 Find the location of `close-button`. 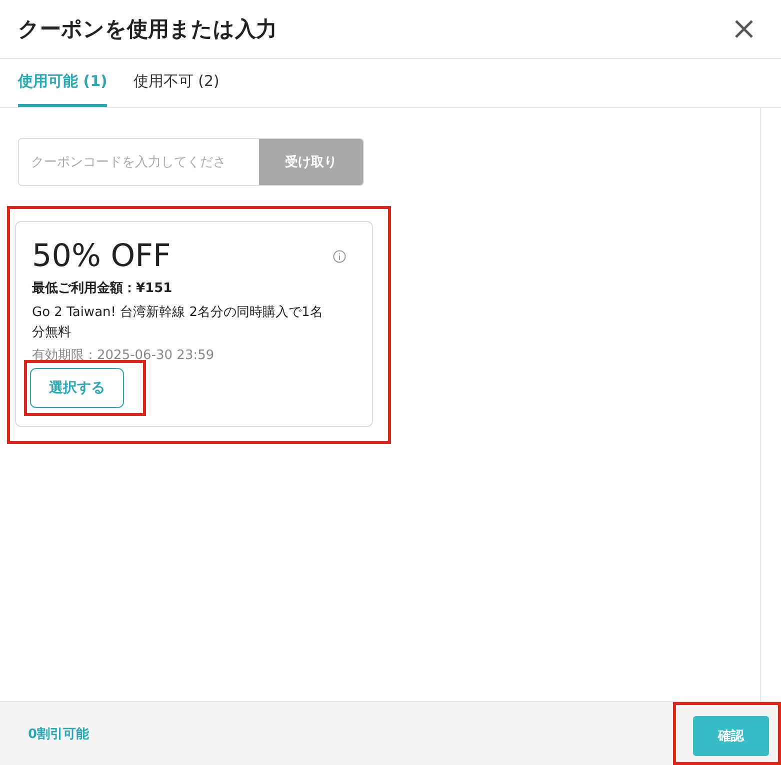

close-button is located at coordinates (744, 29).